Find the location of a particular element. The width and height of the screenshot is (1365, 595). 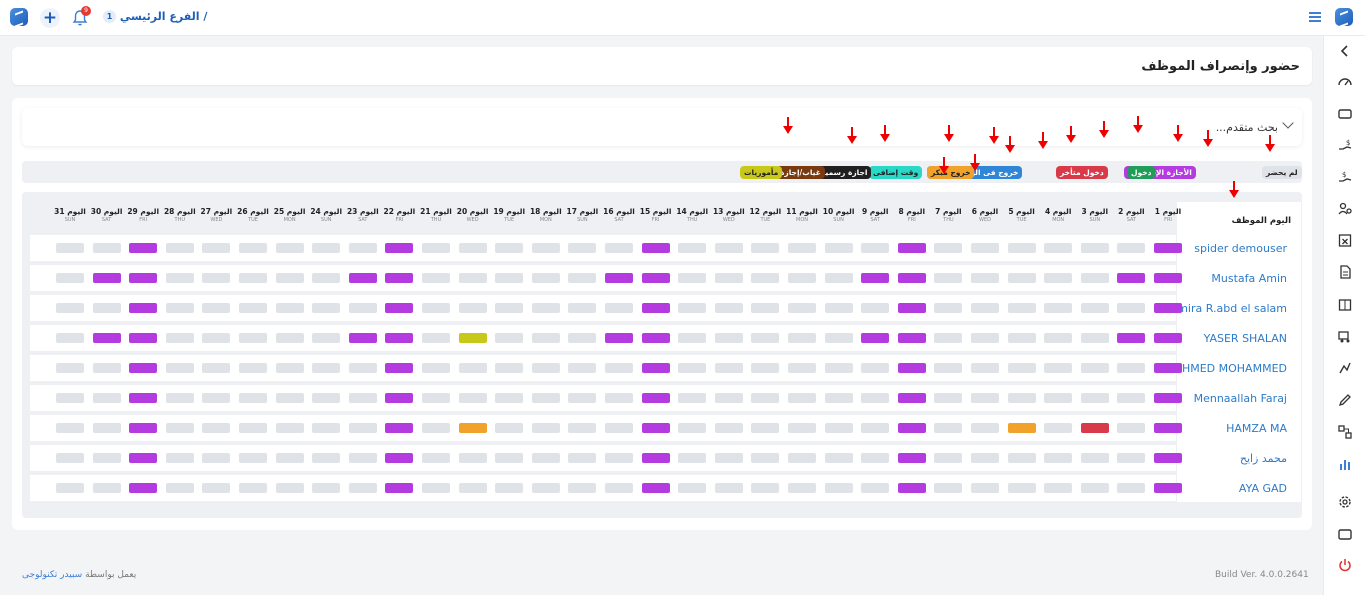

bar-chart-icon is located at coordinates (1345, 464).